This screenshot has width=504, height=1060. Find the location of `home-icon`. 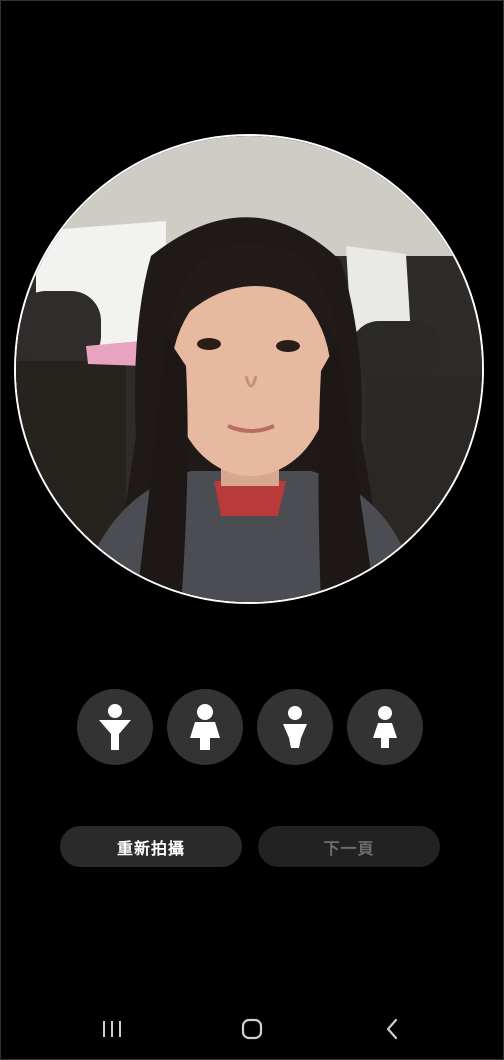

home-icon is located at coordinates (252, 1029).